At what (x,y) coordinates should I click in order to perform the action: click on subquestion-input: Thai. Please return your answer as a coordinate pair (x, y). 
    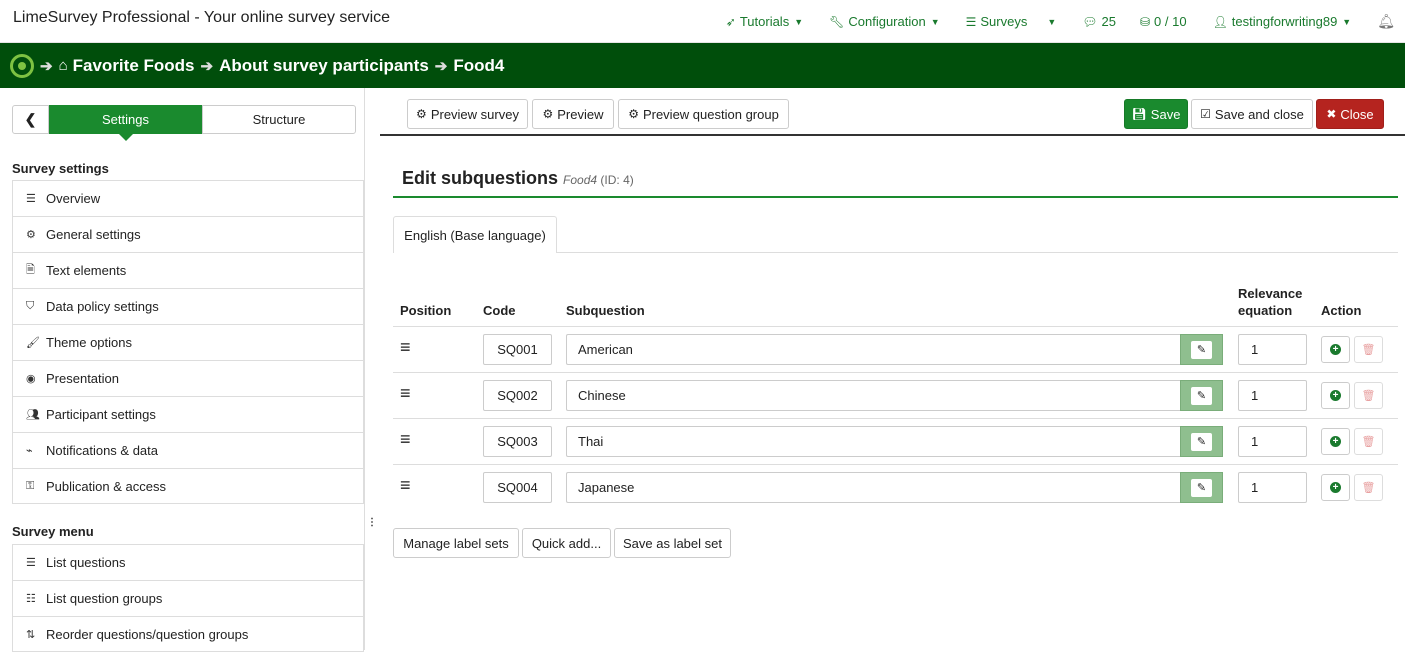
    Looking at the image, I should click on (873, 441).